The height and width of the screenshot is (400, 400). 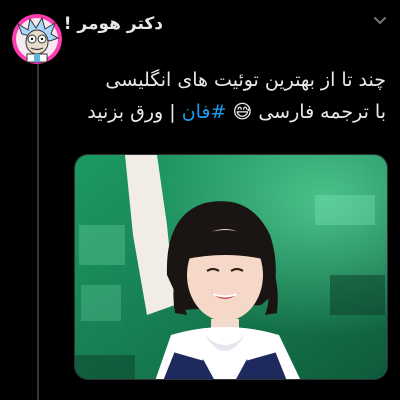 What do you see at coordinates (38, 232) in the screenshot?
I see `thread-line` at bounding box center [38, 232].